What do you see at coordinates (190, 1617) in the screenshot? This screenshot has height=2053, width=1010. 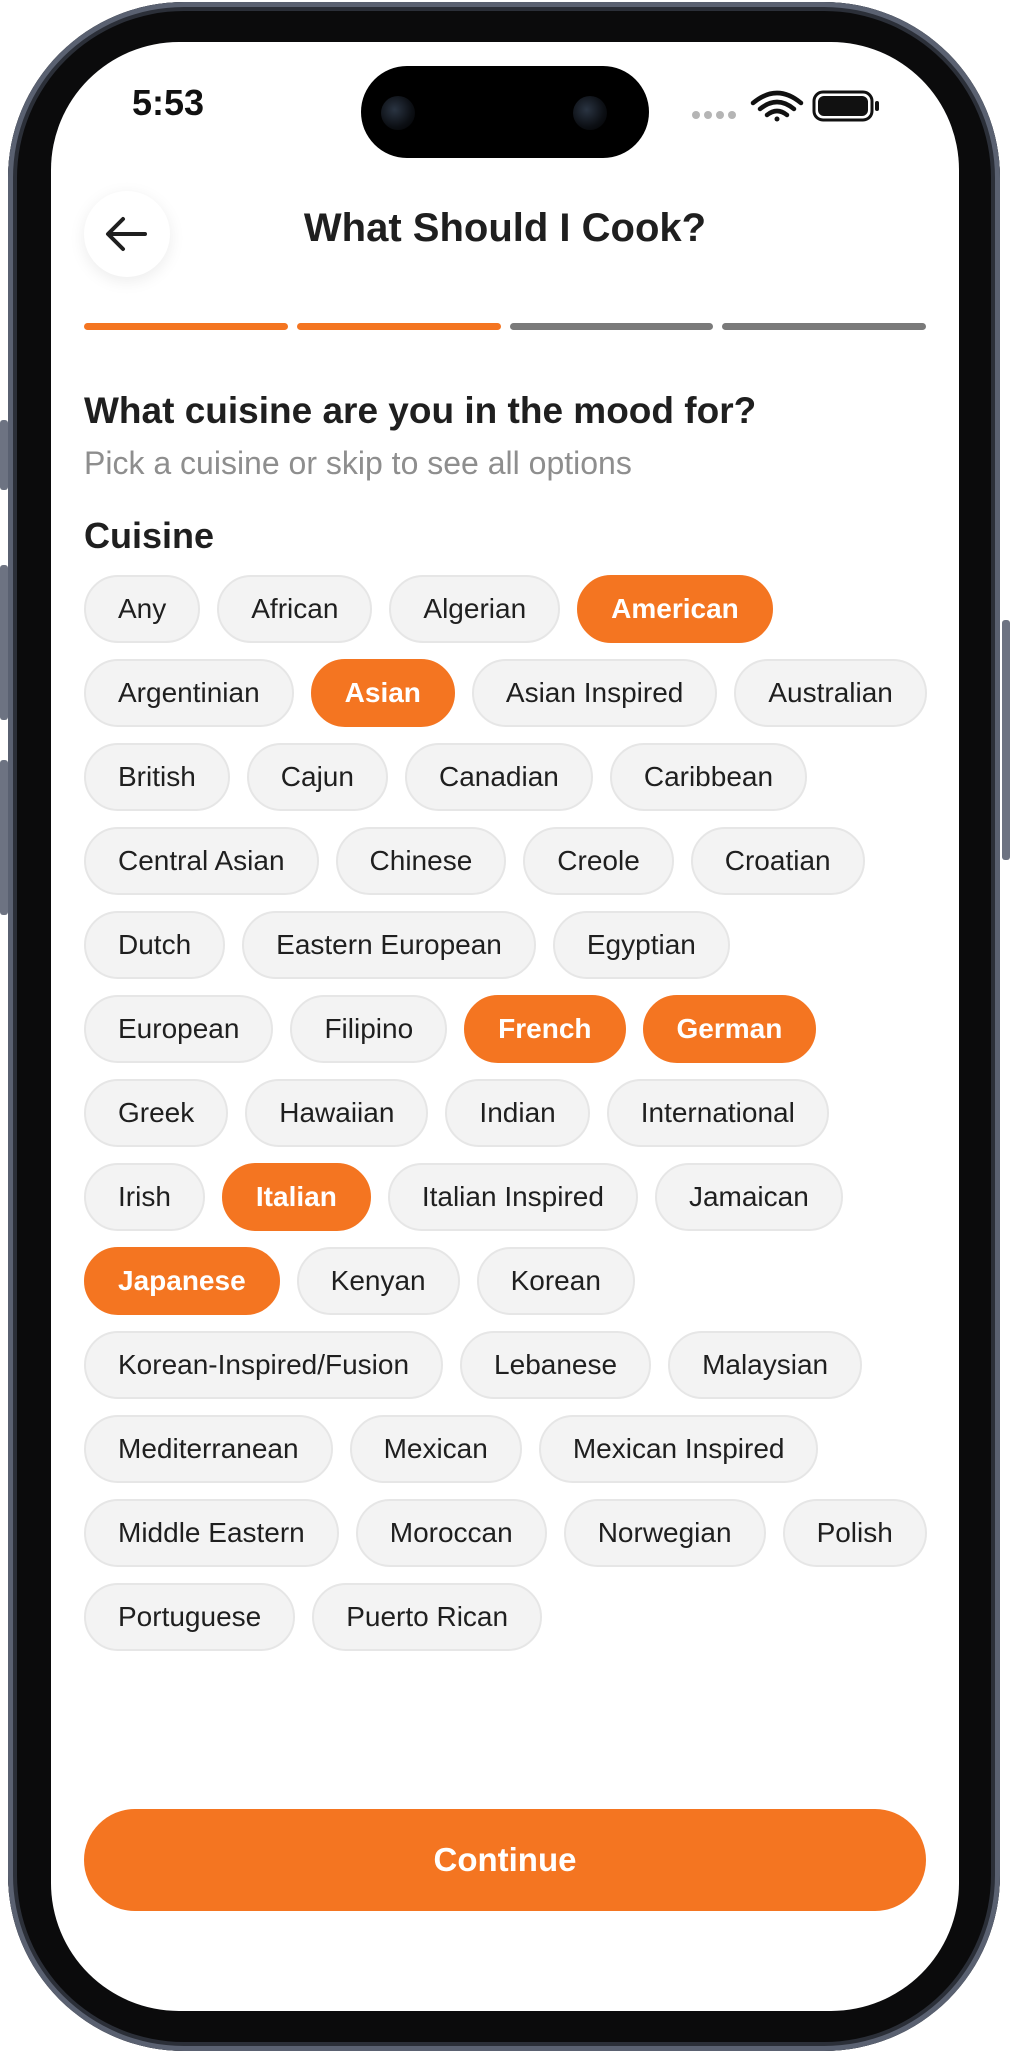 I see `cuisine-chip: Portuguese` at bounding box center [190, 1617].